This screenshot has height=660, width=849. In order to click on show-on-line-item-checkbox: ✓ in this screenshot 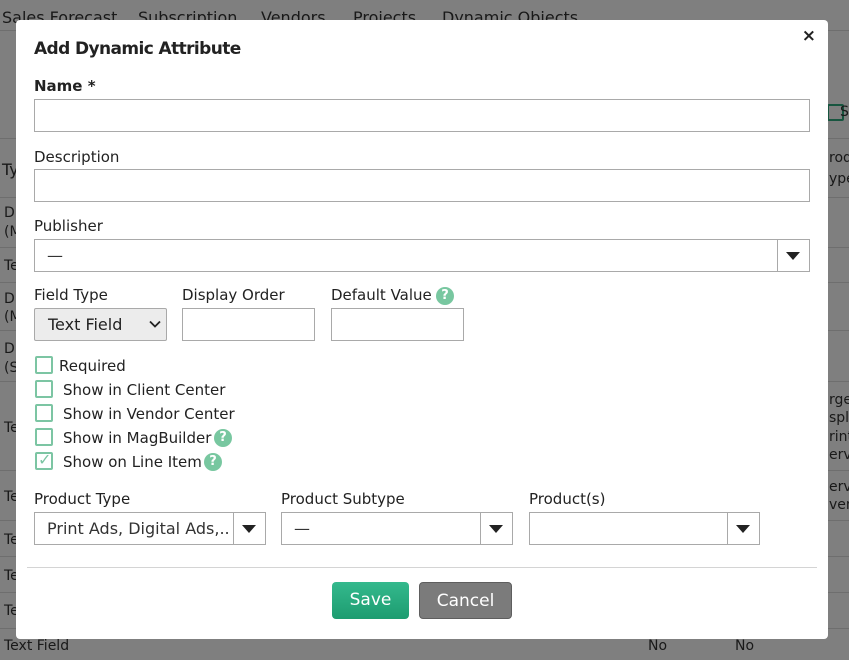, I will do `click(44, 460)`.